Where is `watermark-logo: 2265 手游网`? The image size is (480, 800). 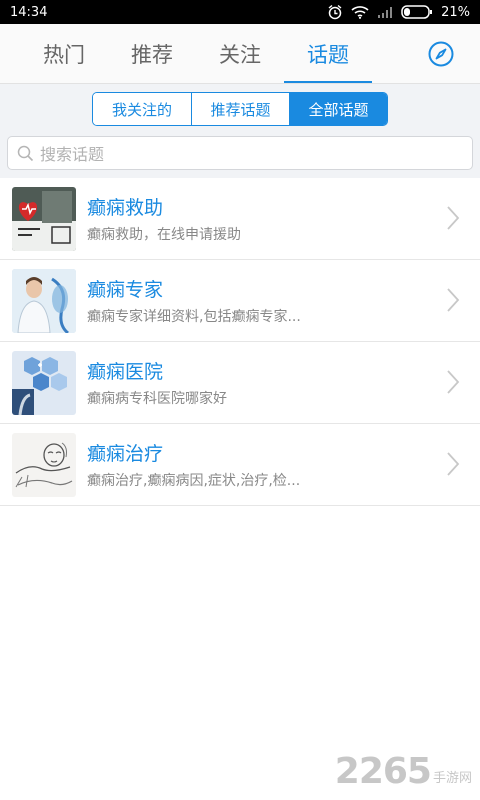
watermark-logo: 2265 手游网 is located at coordinates (403, 772).